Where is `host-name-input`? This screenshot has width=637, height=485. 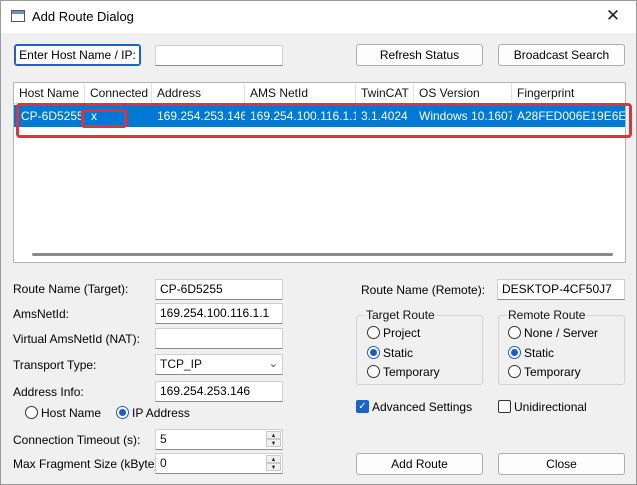 host-name-input is located at coordinates (219, 55).